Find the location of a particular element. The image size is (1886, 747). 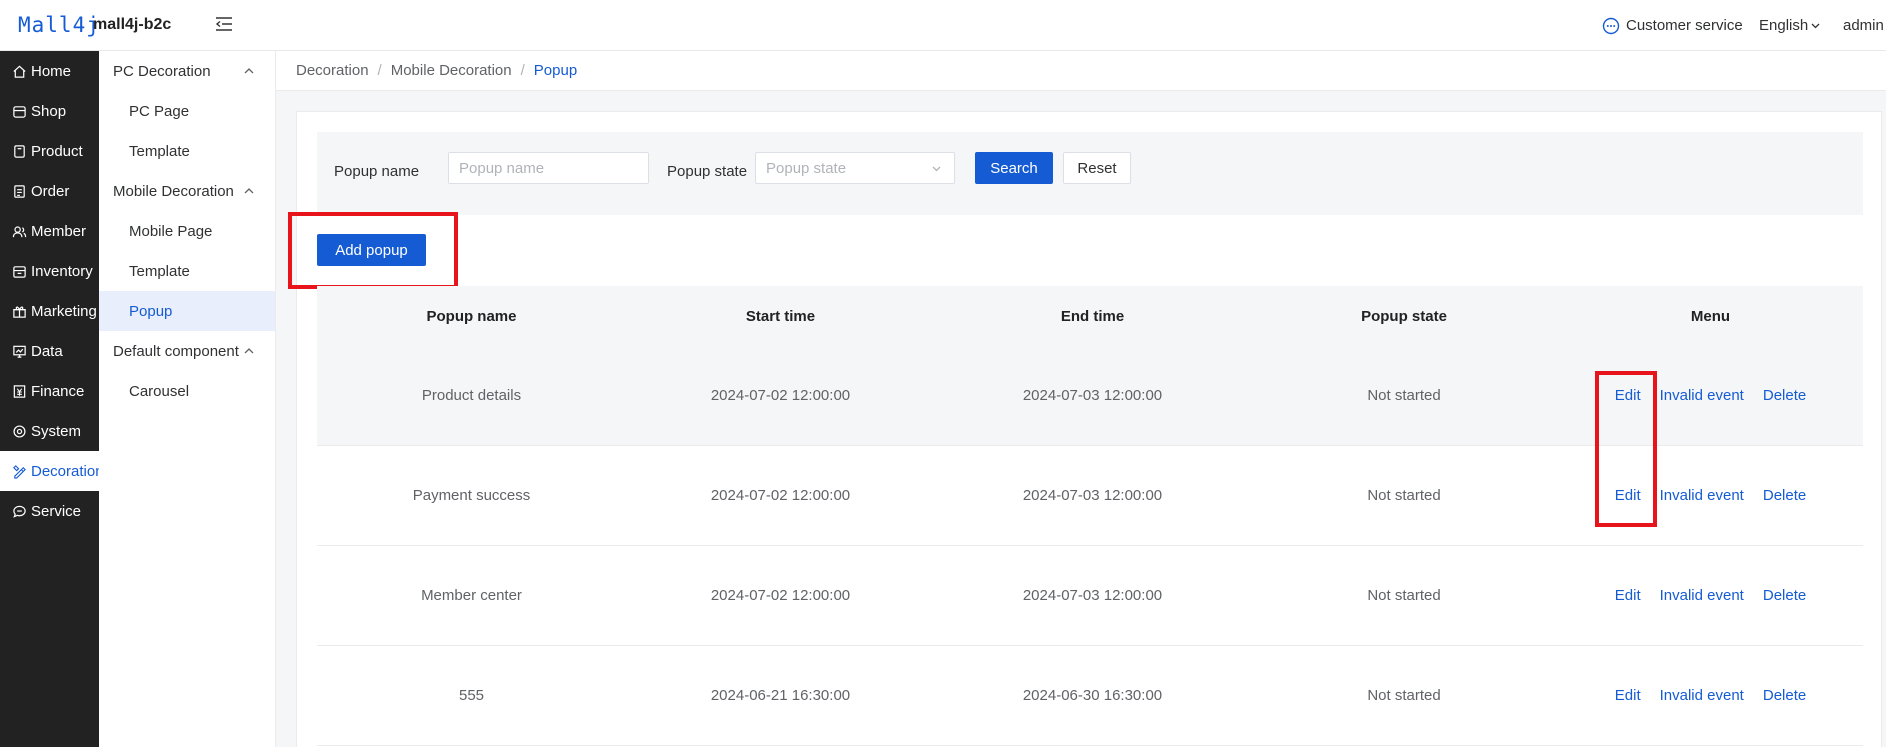

popup-name-input is located at coordinates (548, 168).